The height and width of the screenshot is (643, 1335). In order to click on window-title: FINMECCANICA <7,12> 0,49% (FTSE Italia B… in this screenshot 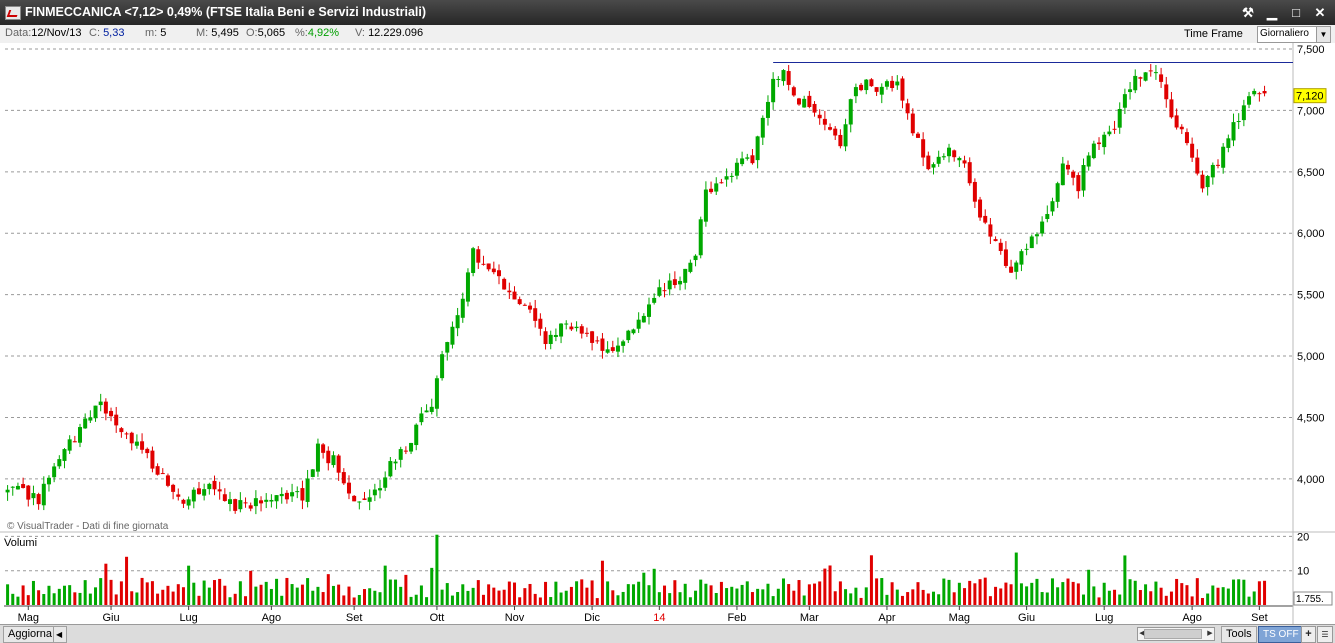, I will do `click(226, 12)`.